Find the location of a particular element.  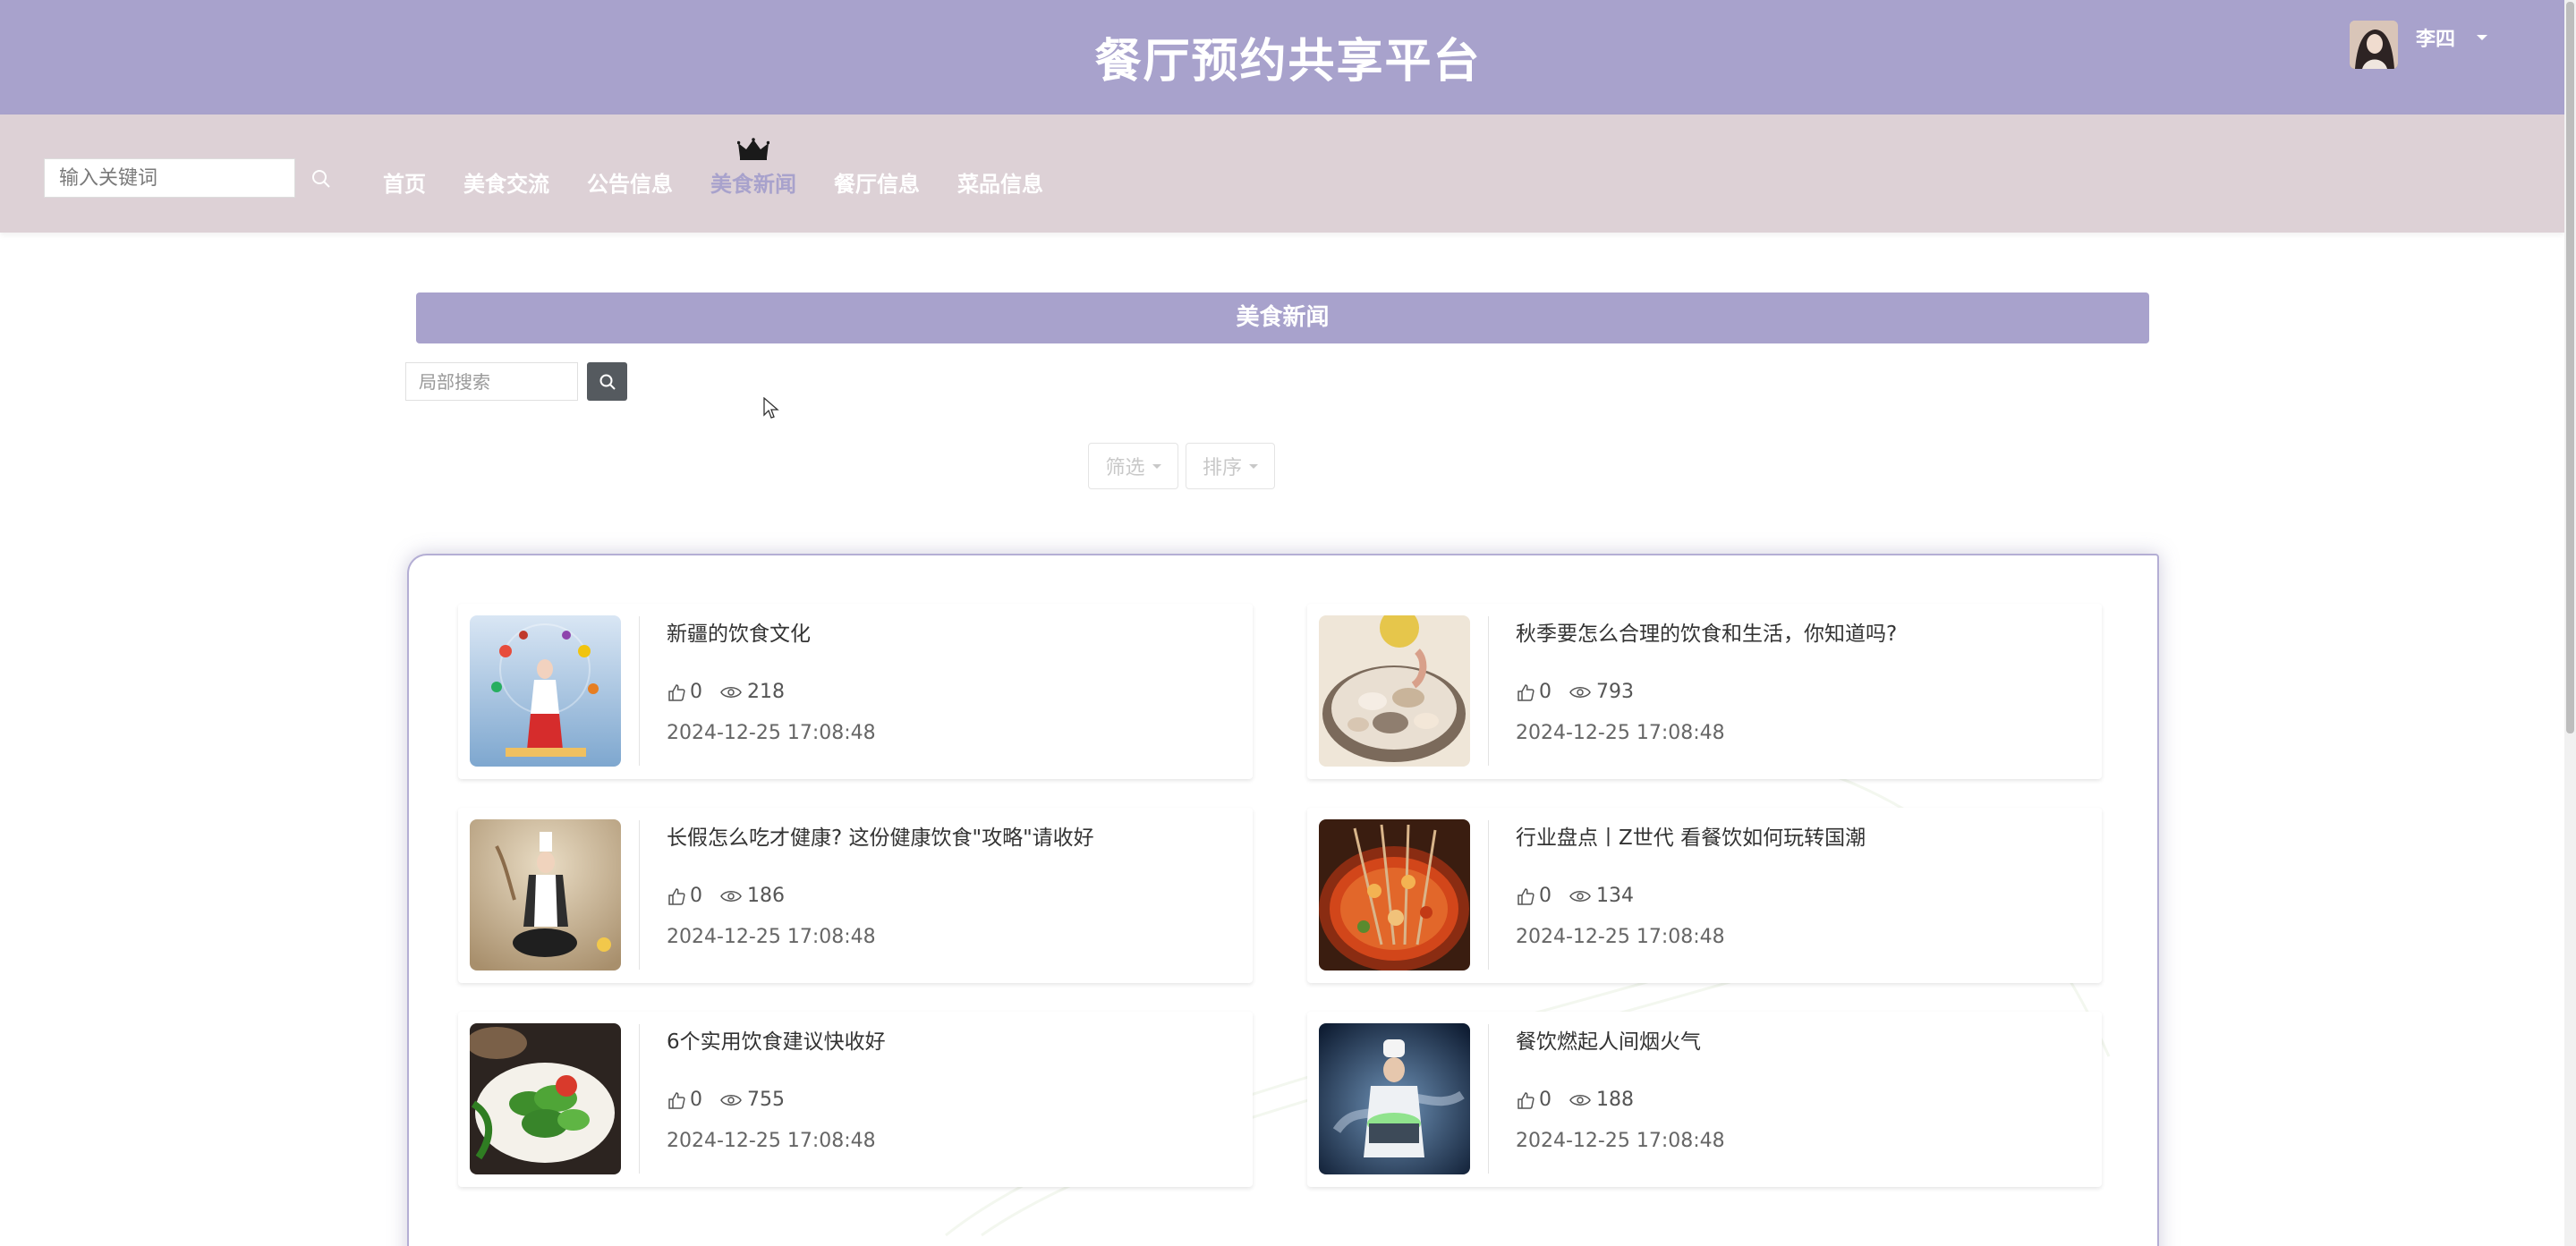

local-search-box is located at coordinates (491, 381).